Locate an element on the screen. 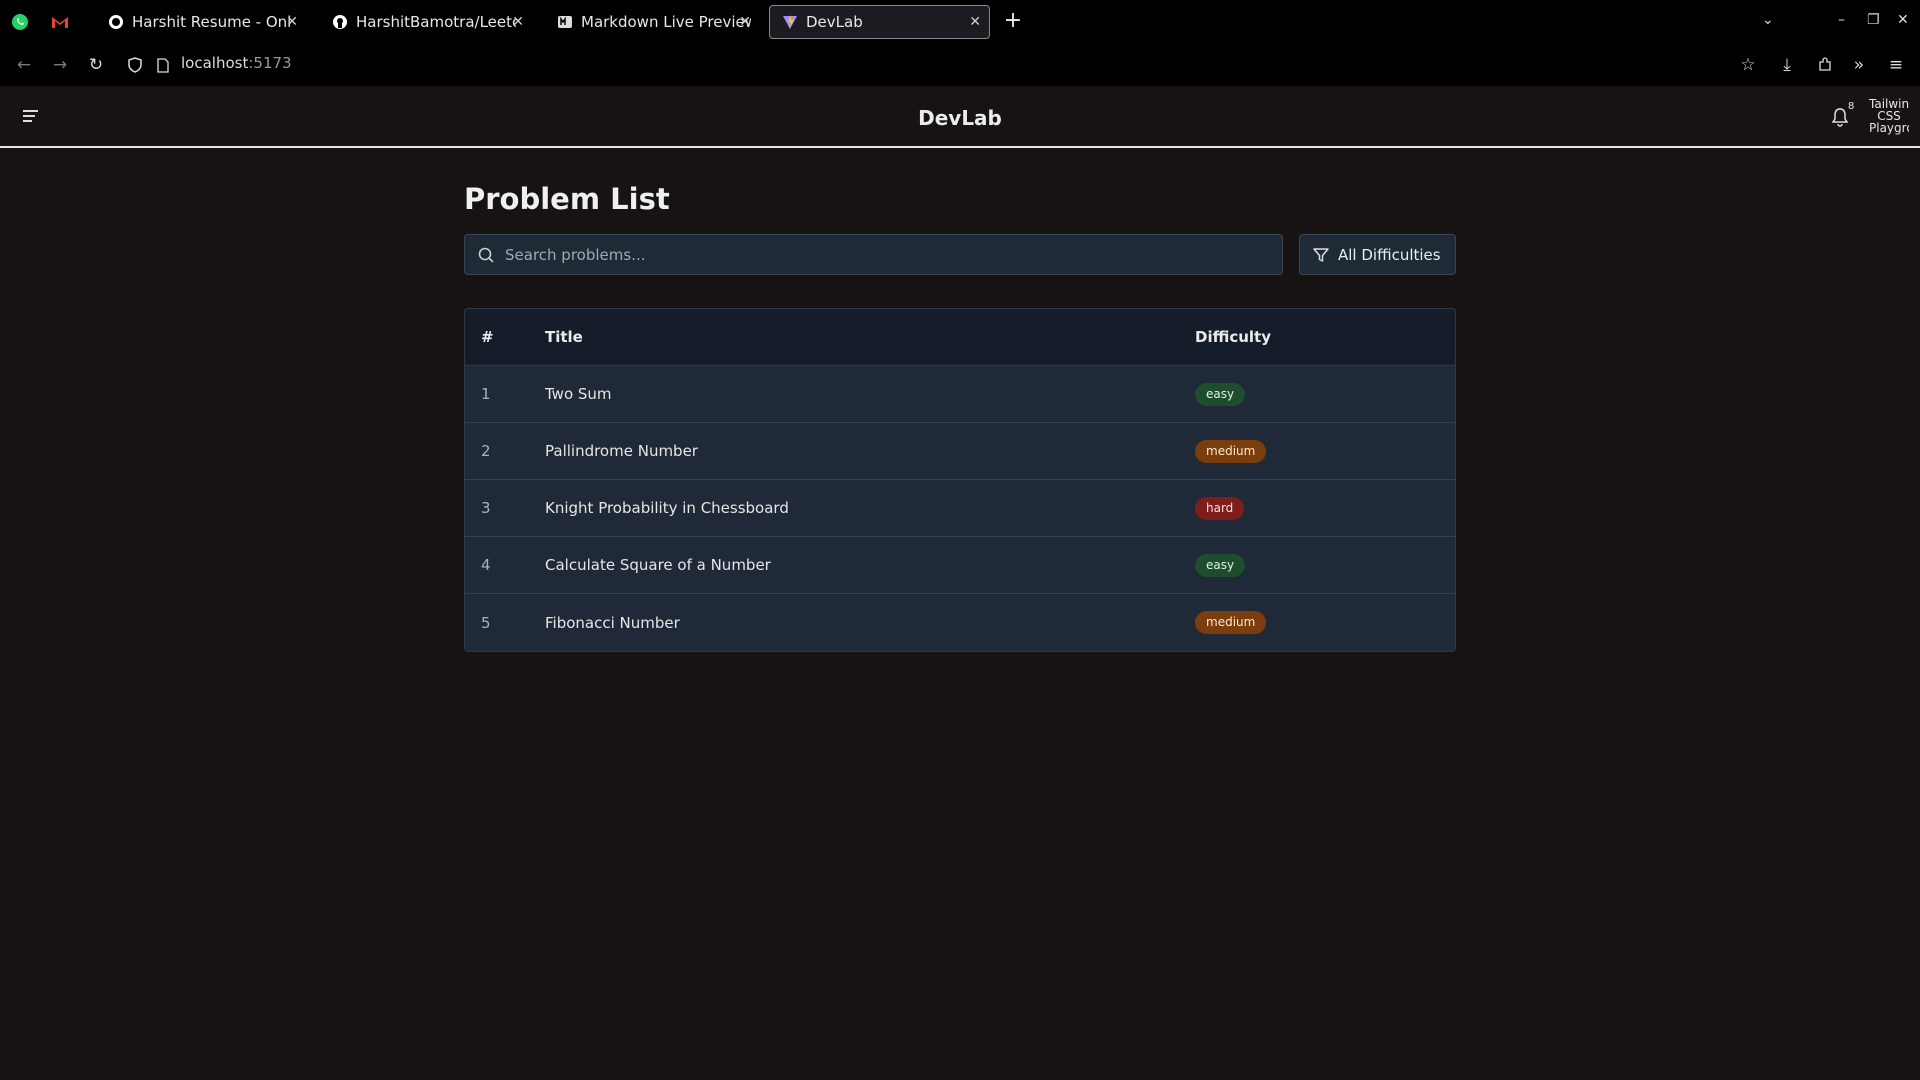 This screenshot has width=1920, height=1080. table-row: 2 Pallindrome Number medium is located at coordinates (960, 451).